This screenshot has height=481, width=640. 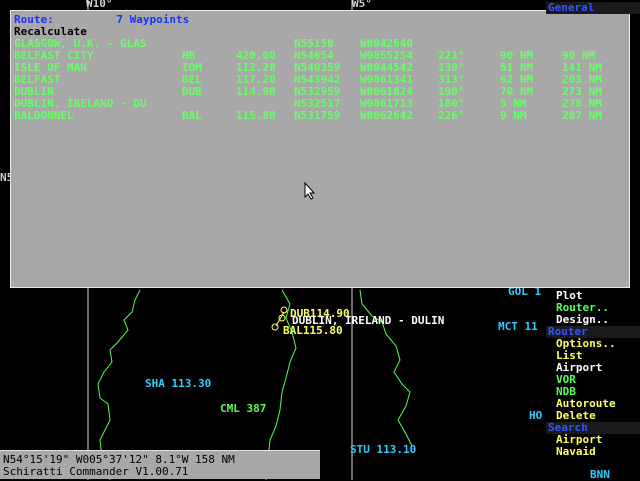 I want to click on waypoint-bal-marker, so click(x=275, y=327).